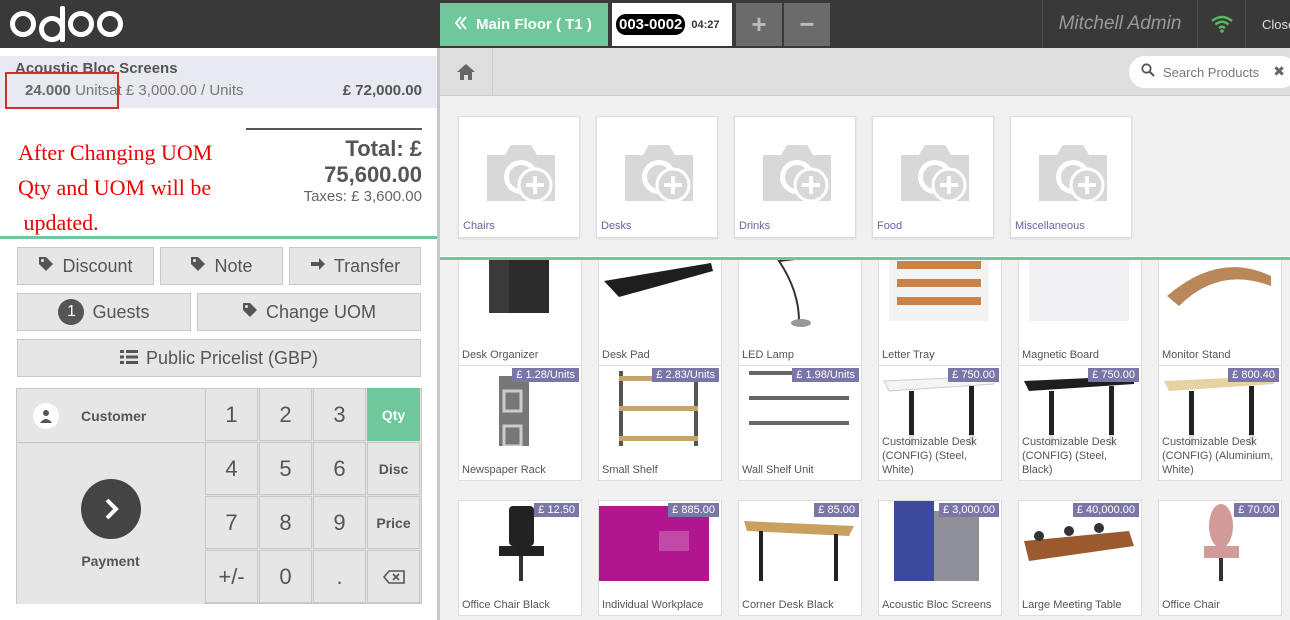 The width and height of the screenshot is (1290, 620). I want to click on product-price-tag: £ 12.50, so click(556, 510).